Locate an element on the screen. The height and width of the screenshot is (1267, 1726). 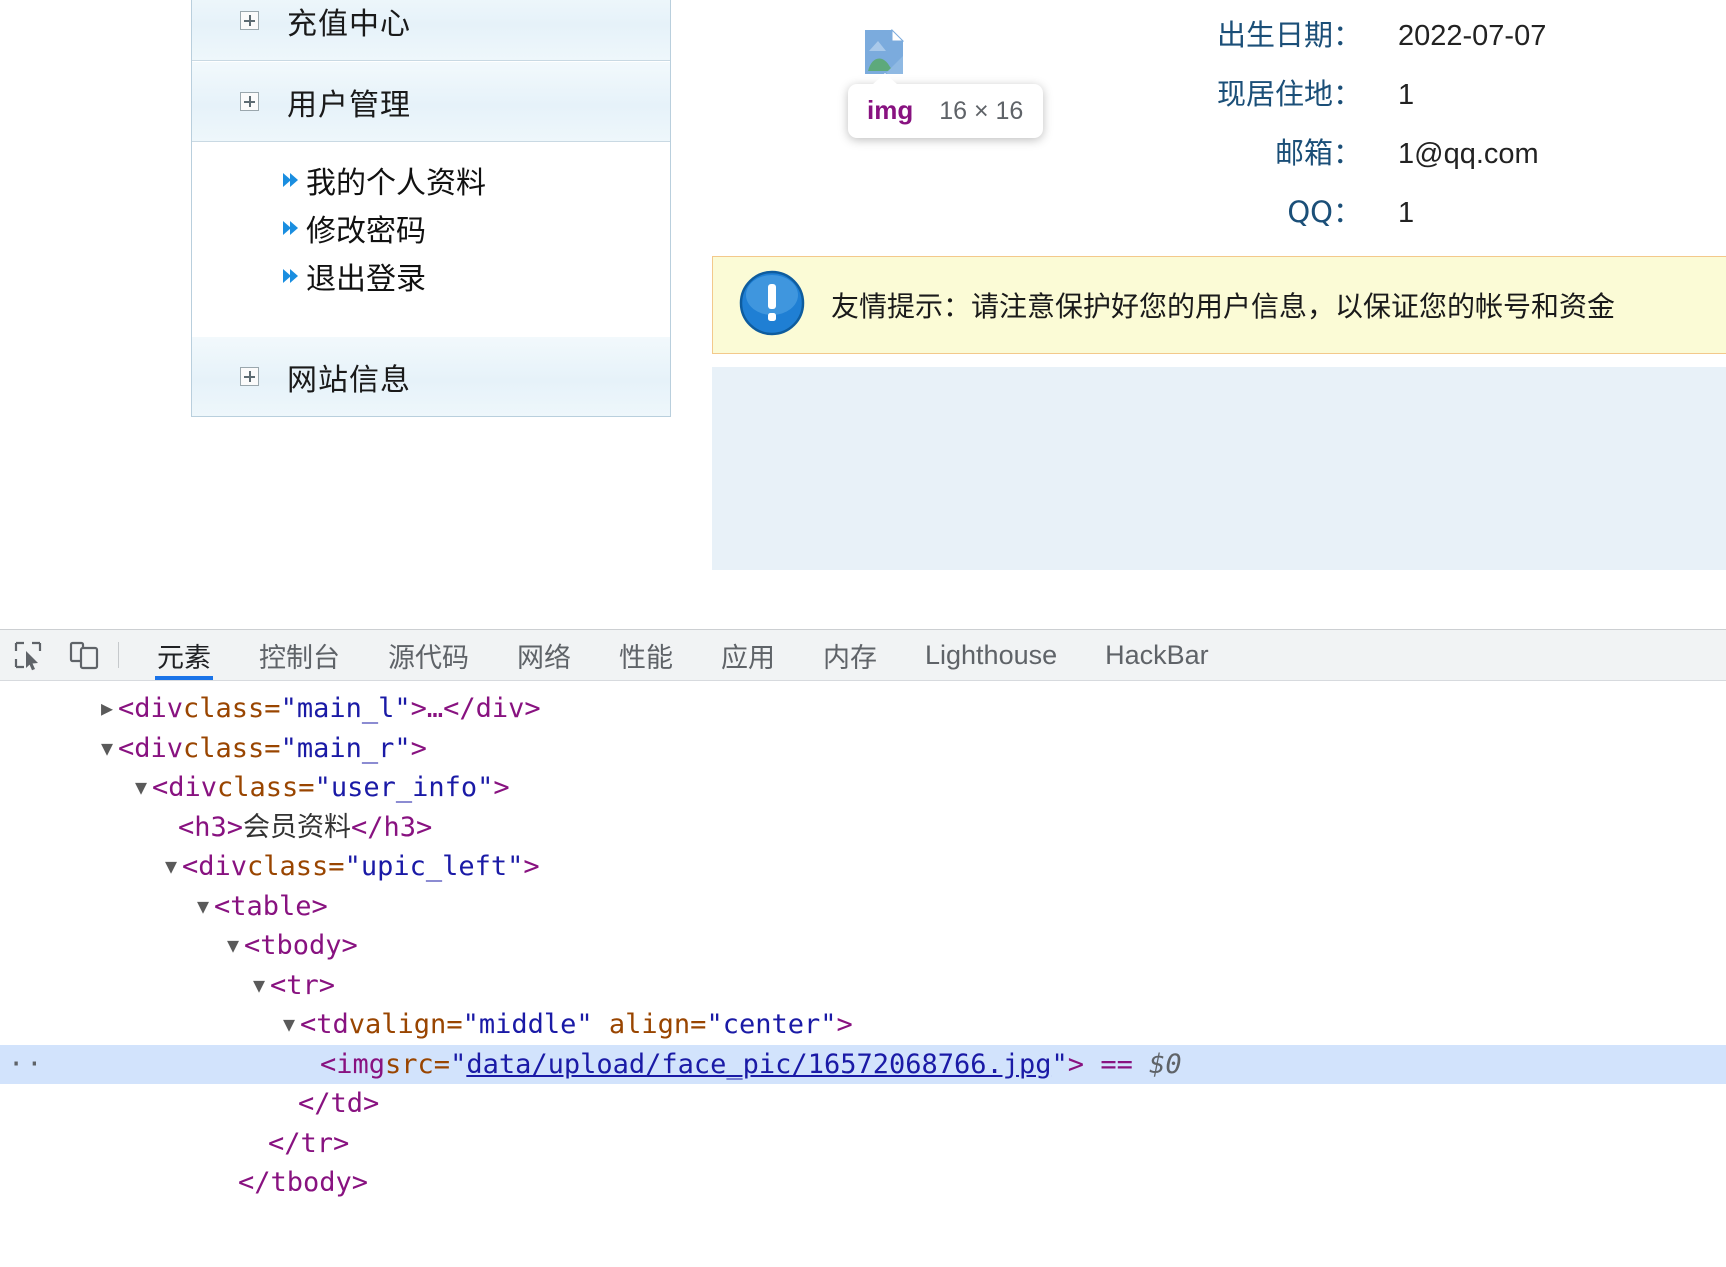
tooltip-tag-name: img is located at coordinates (890, 110).